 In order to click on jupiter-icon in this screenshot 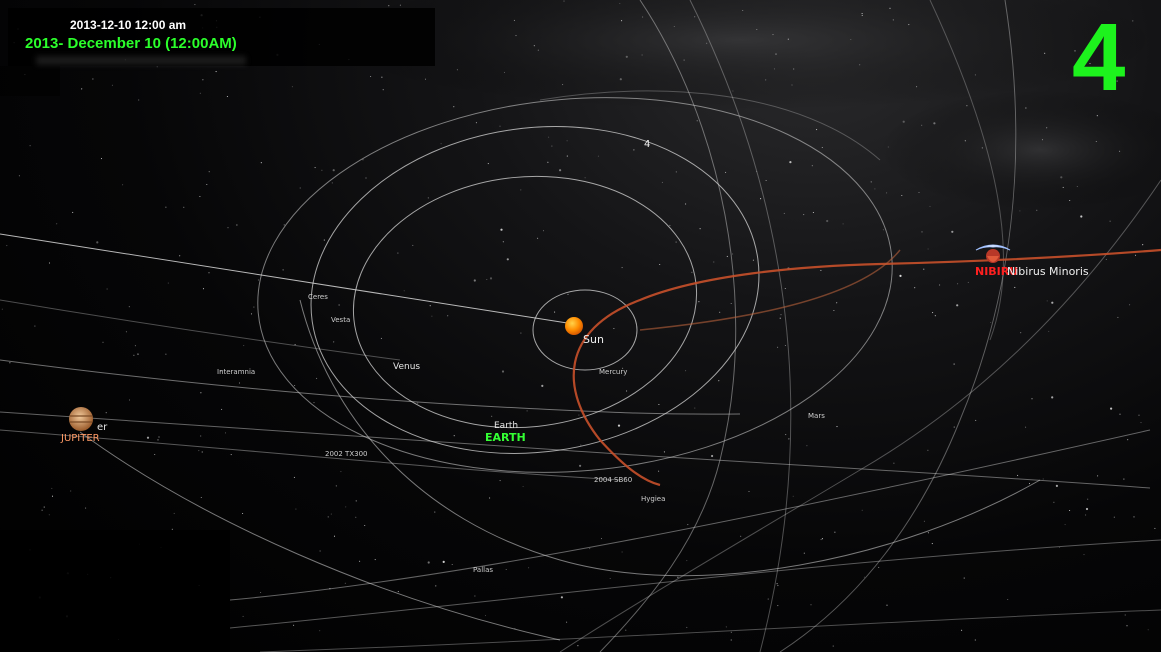, I will do `click(81, 419)`.